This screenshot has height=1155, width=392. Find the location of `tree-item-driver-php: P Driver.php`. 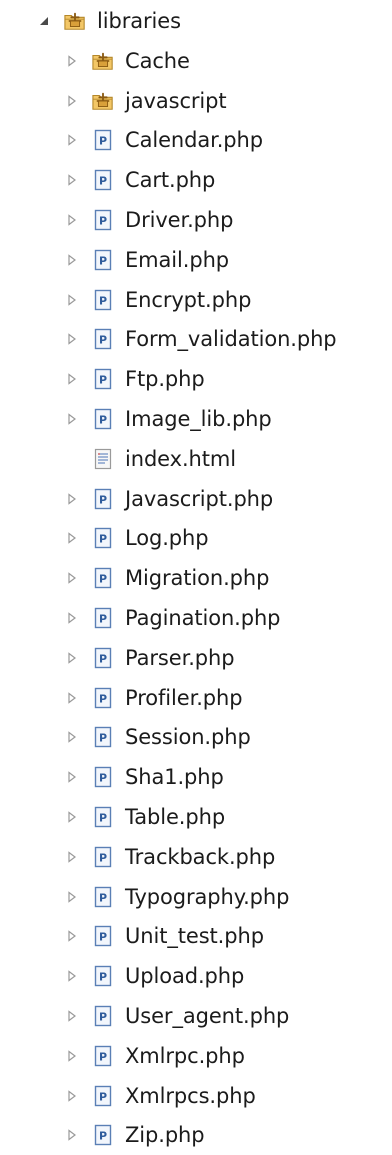

tree-item-driver-php: P Driver.php is located at coordinates (148, 220).